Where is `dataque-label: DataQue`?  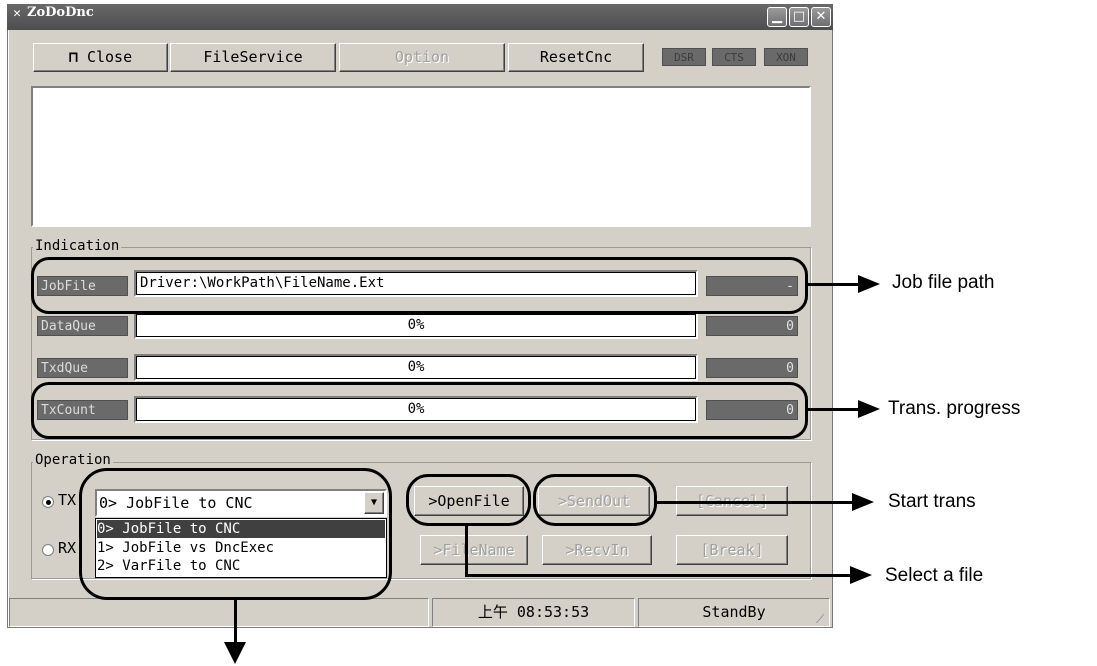 dataque-label: DataQue is located at coordinates (82, 326).